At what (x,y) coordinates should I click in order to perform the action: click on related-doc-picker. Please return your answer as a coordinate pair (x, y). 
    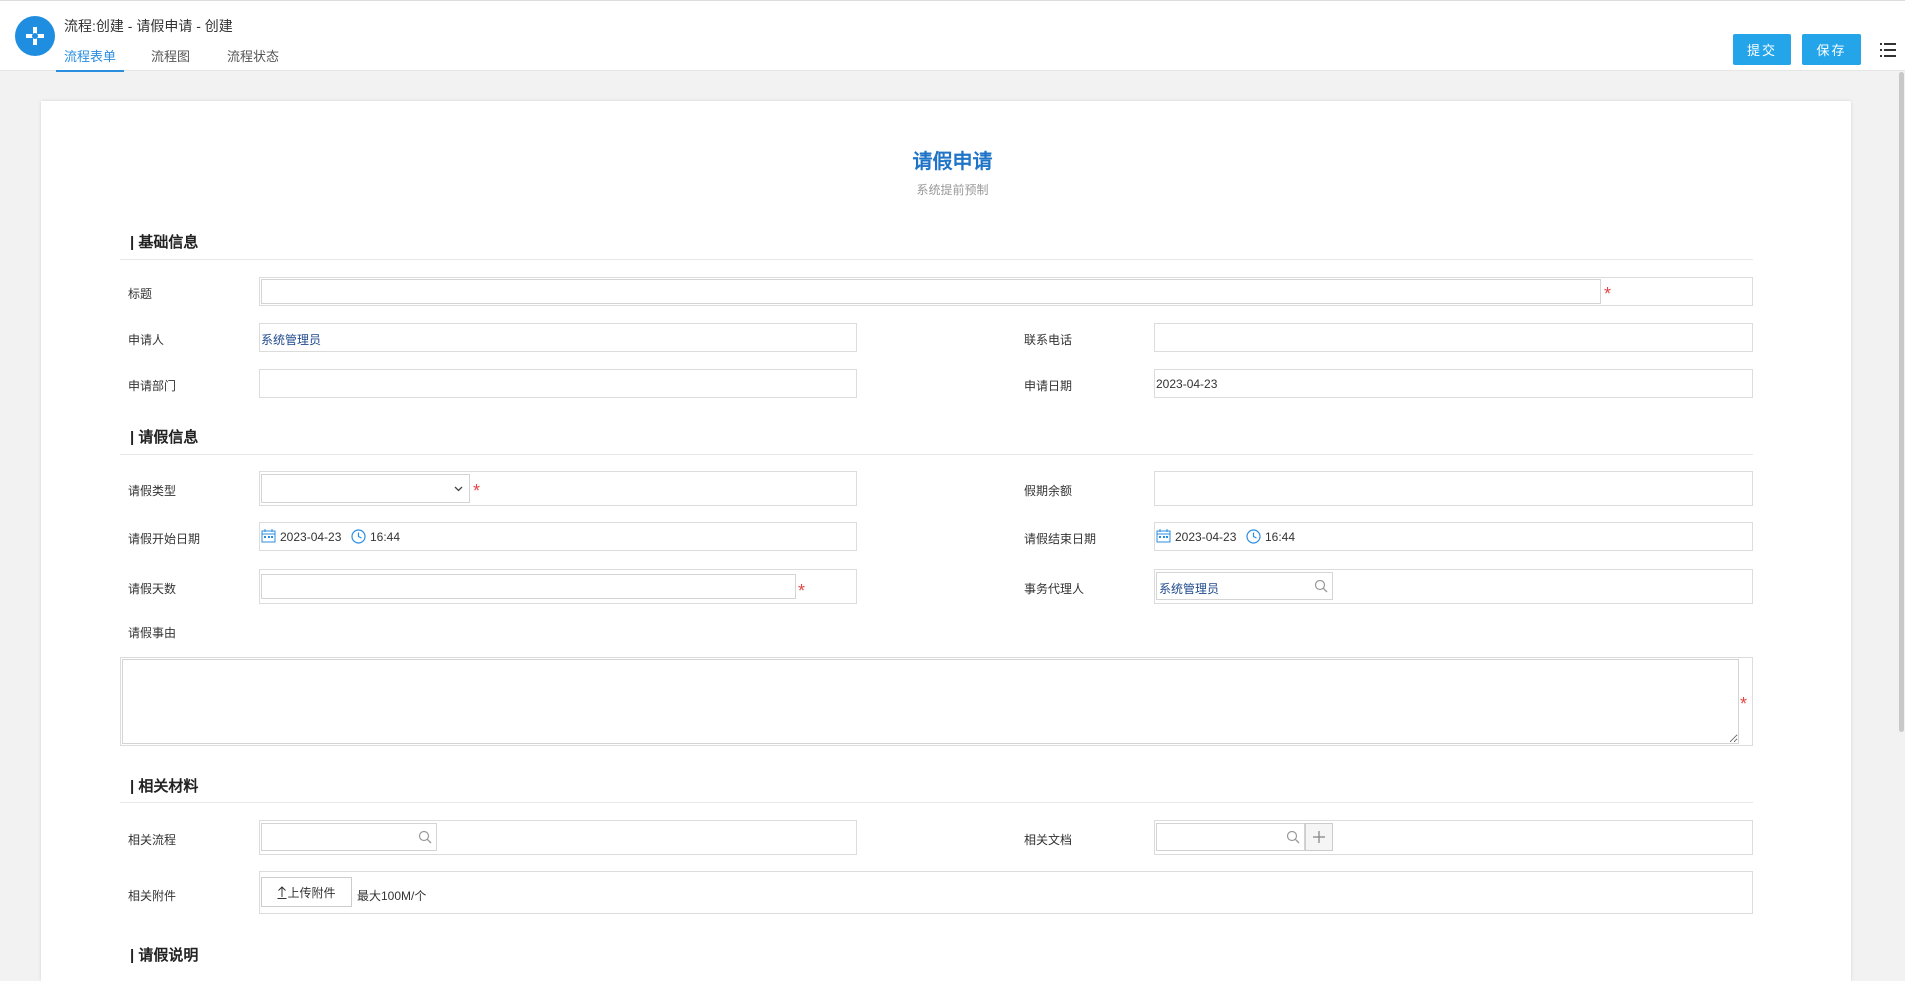
    Looking at the image, I should click on (1230, 837).